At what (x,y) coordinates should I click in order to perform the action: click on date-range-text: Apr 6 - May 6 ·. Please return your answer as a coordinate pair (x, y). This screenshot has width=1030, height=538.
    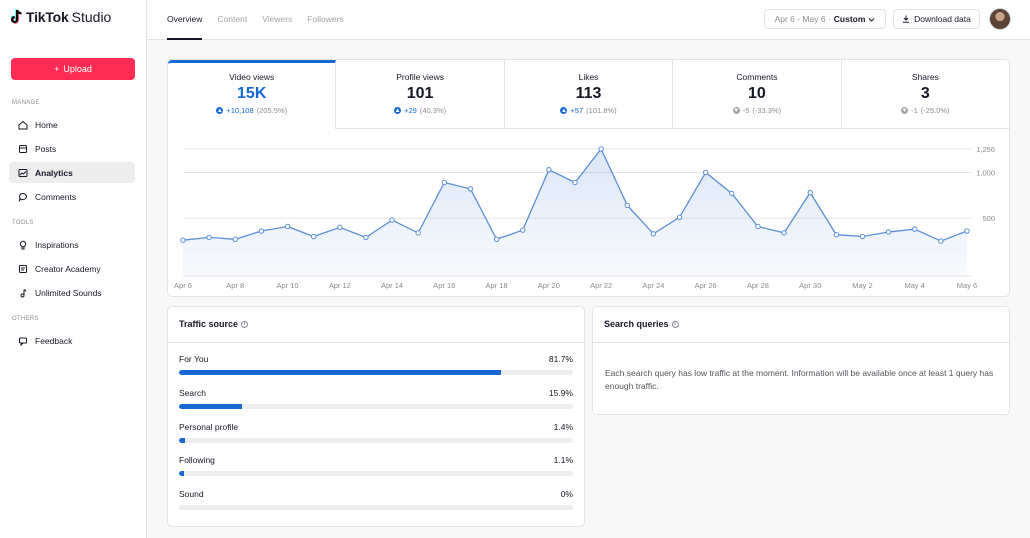
    Looking at the image, I should click on (802, 19).